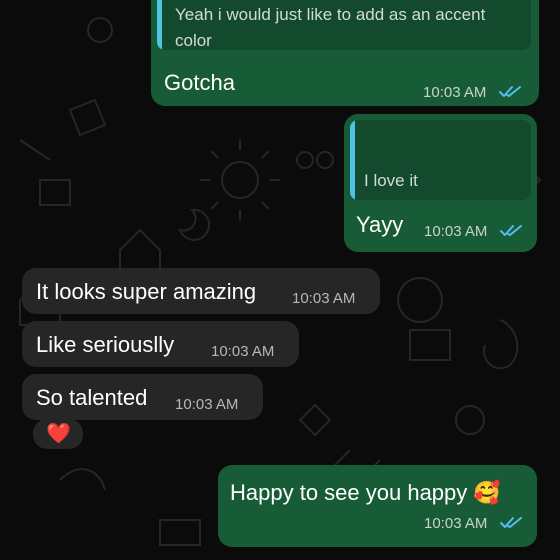 This screenshot has width=560, height=560. What do you see at coordinates (92, 397) in the screenshot?
I see `message-text: So talented` at bounding box center [92, 397].